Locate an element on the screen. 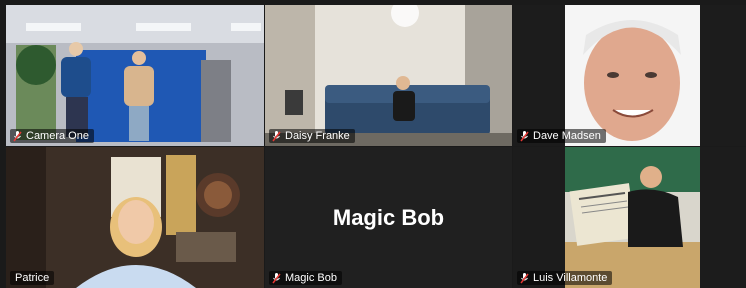 This screenshot has height=288, width=746. participant-name-badge: Daisy Franke is located at coordinates (312, 136).